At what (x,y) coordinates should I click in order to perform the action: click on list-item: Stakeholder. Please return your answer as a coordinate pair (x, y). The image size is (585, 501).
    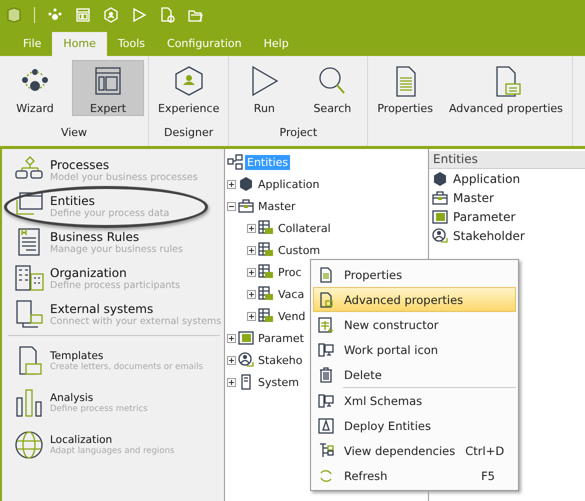
    Looking at the image, I should click on (489, 235).